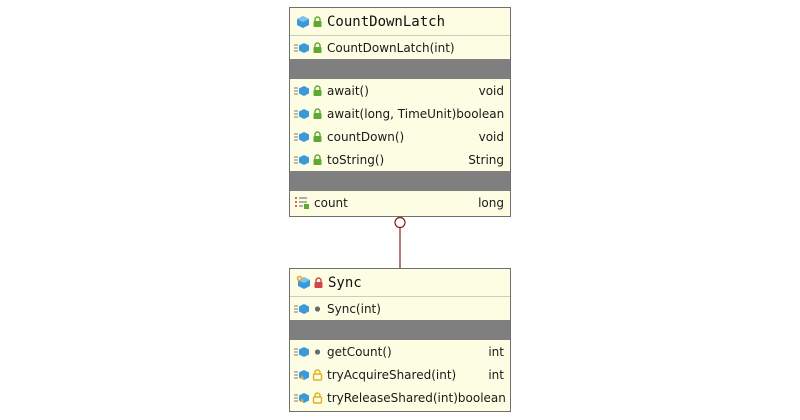  I want to click on method-row: countDown() void, so click(400, 136).